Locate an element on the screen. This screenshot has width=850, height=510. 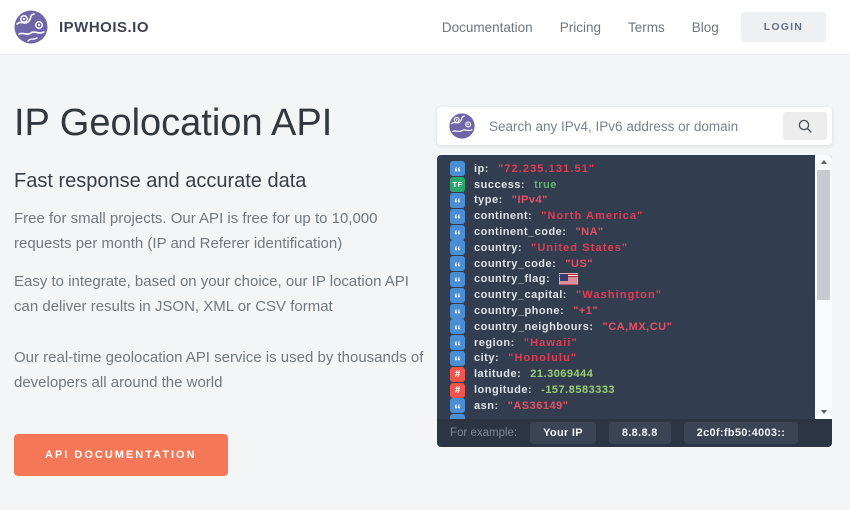
json-key: success: is located at coordinates (500, 184).